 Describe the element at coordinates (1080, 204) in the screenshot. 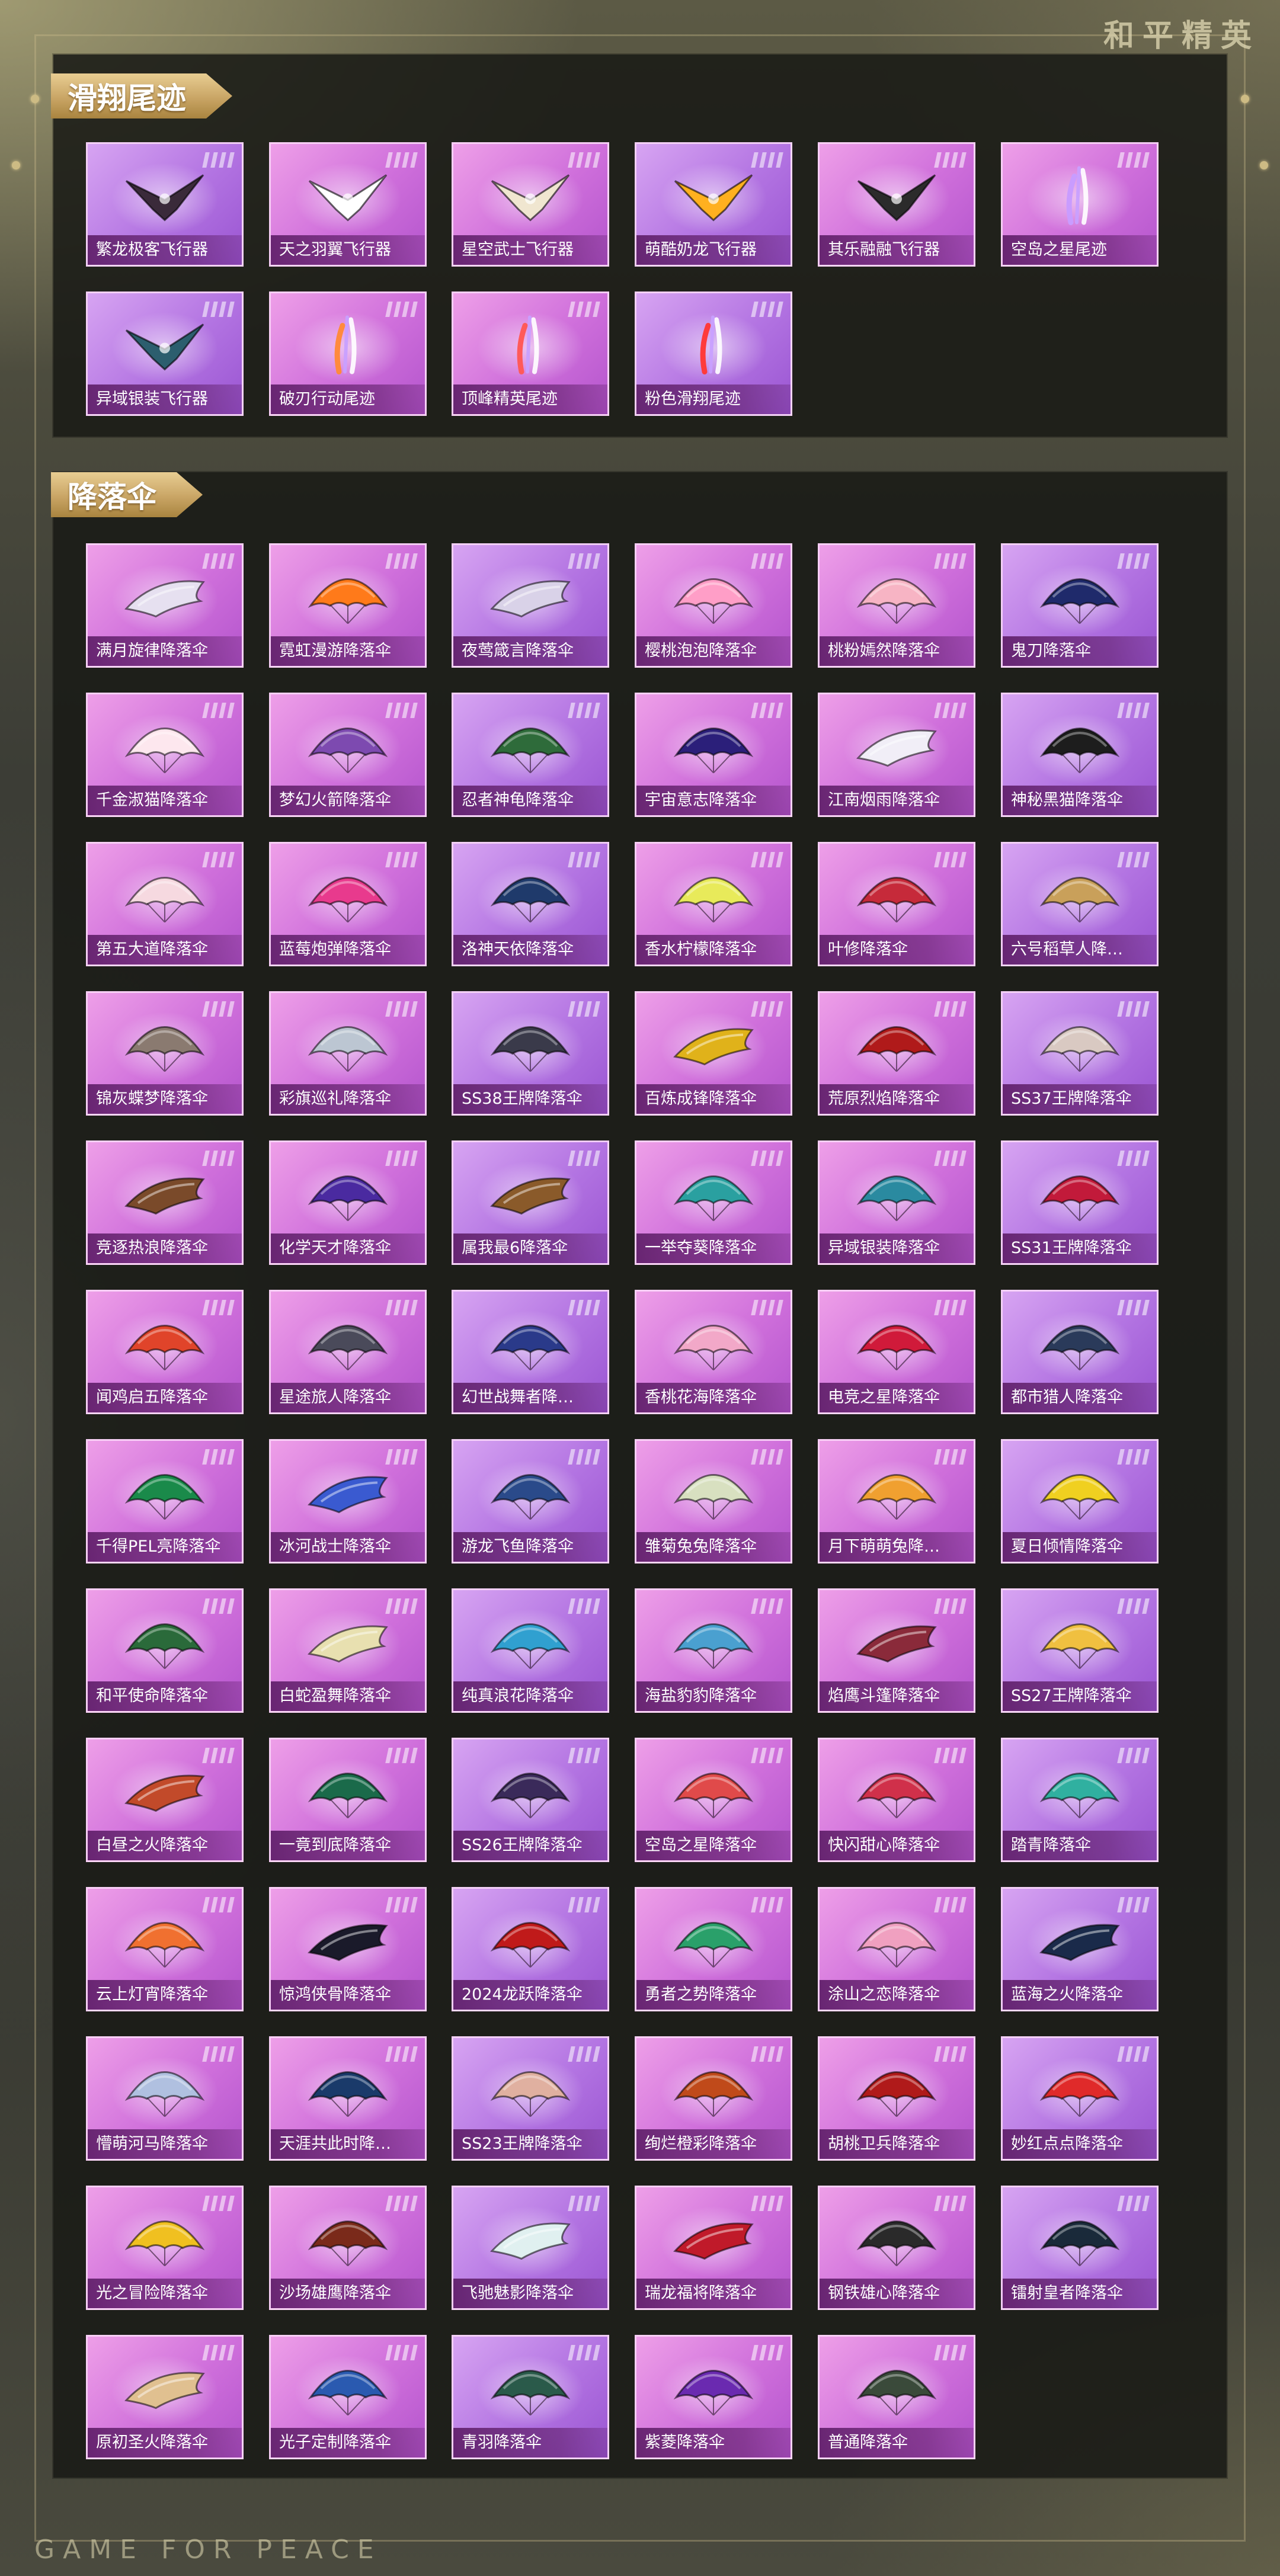

I see `item-card: 空岛之星尾迹` at that location.